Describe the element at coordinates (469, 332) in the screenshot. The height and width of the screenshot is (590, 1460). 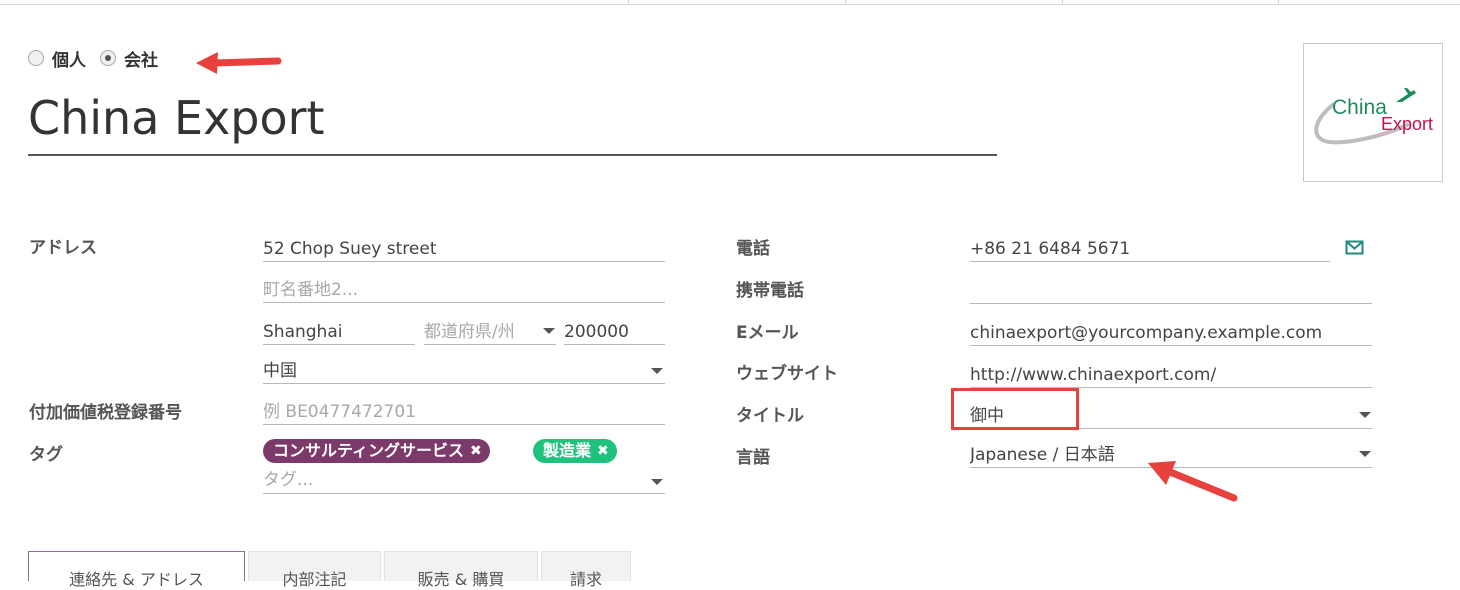
I see `state-placeholder: 都道府県/州` at that location.